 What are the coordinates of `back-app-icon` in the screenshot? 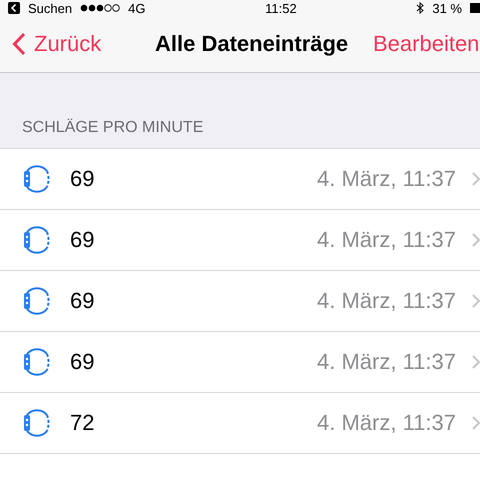 It's located at (14, 8).